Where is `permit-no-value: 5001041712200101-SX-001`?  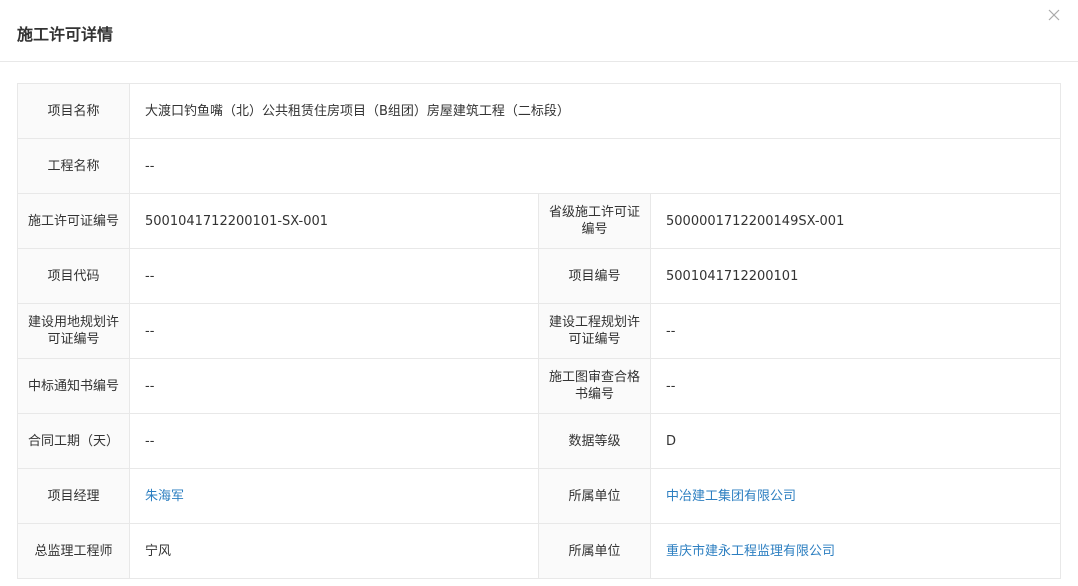
permit-no-value: 5001041712200101-SX-001 is located at coordinates (334, 221).